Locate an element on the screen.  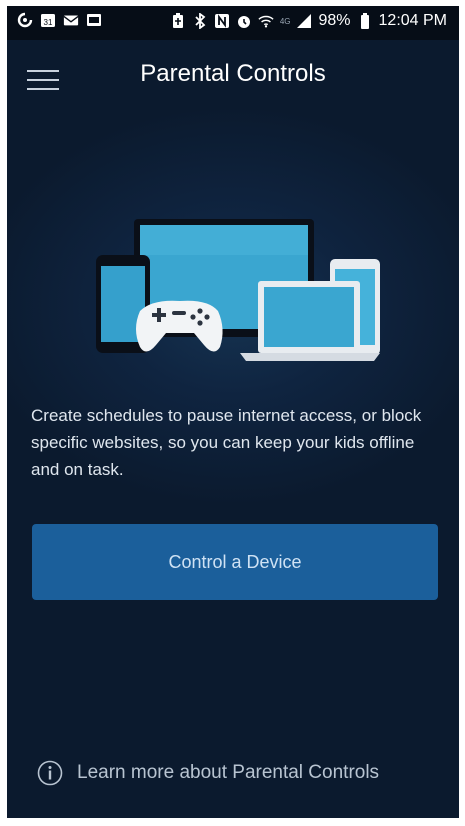
game-controller-image is located at coordinates (179, 326).